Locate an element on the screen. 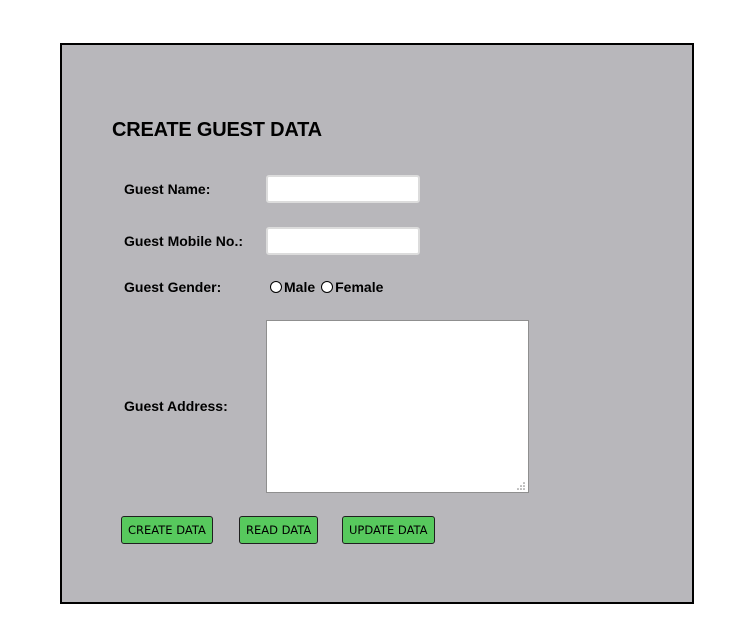 The width and height of the screenshot is (752, 642). guest-name-input is located at coordinates (343, 189).